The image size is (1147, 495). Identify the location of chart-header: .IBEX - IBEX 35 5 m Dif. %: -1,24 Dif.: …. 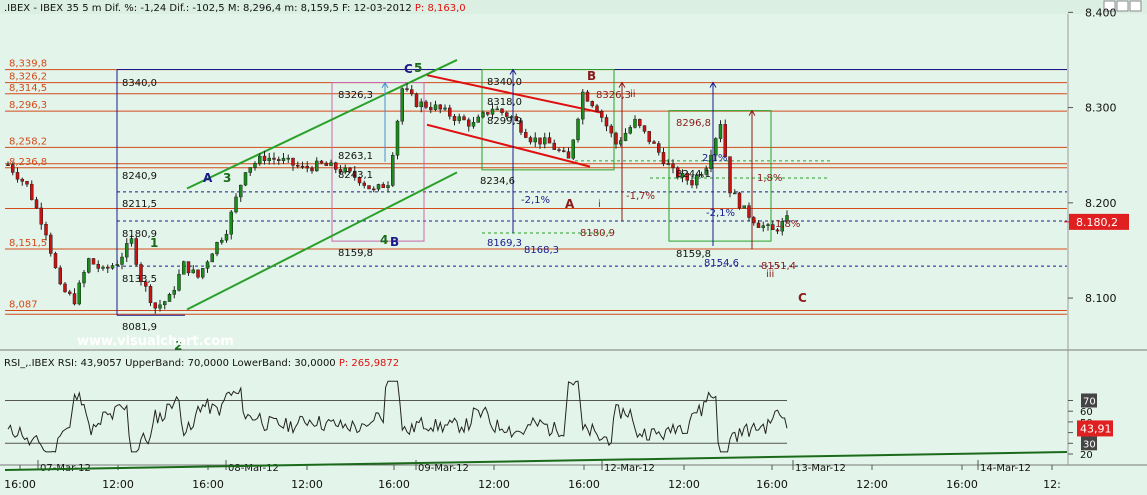
(235, 8).